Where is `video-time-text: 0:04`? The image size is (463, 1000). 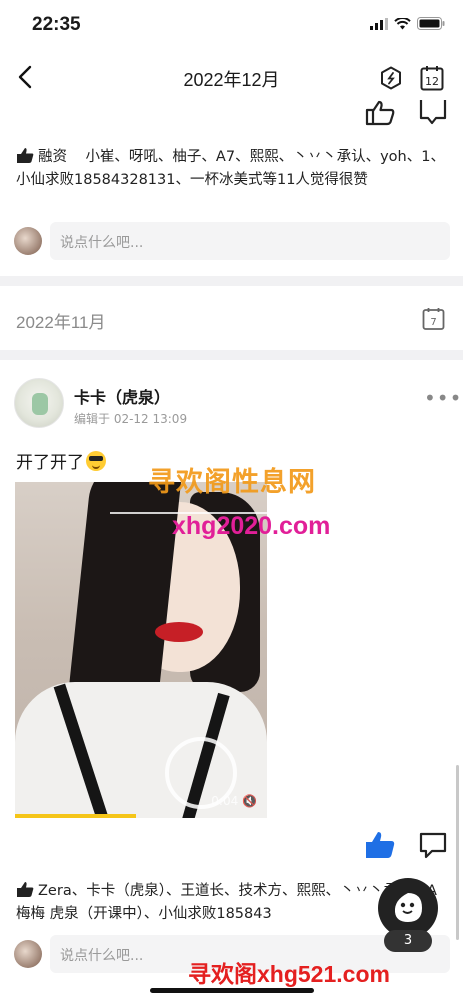
video-time-text: 0:04 is located at coordinates (225, 801).